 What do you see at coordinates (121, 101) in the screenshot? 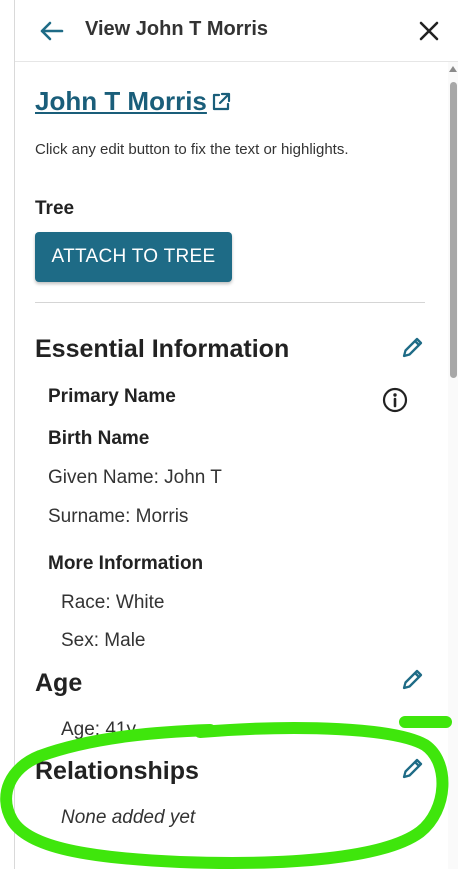
I see `record-name: John T Morris` at bounding box center [121, 101].